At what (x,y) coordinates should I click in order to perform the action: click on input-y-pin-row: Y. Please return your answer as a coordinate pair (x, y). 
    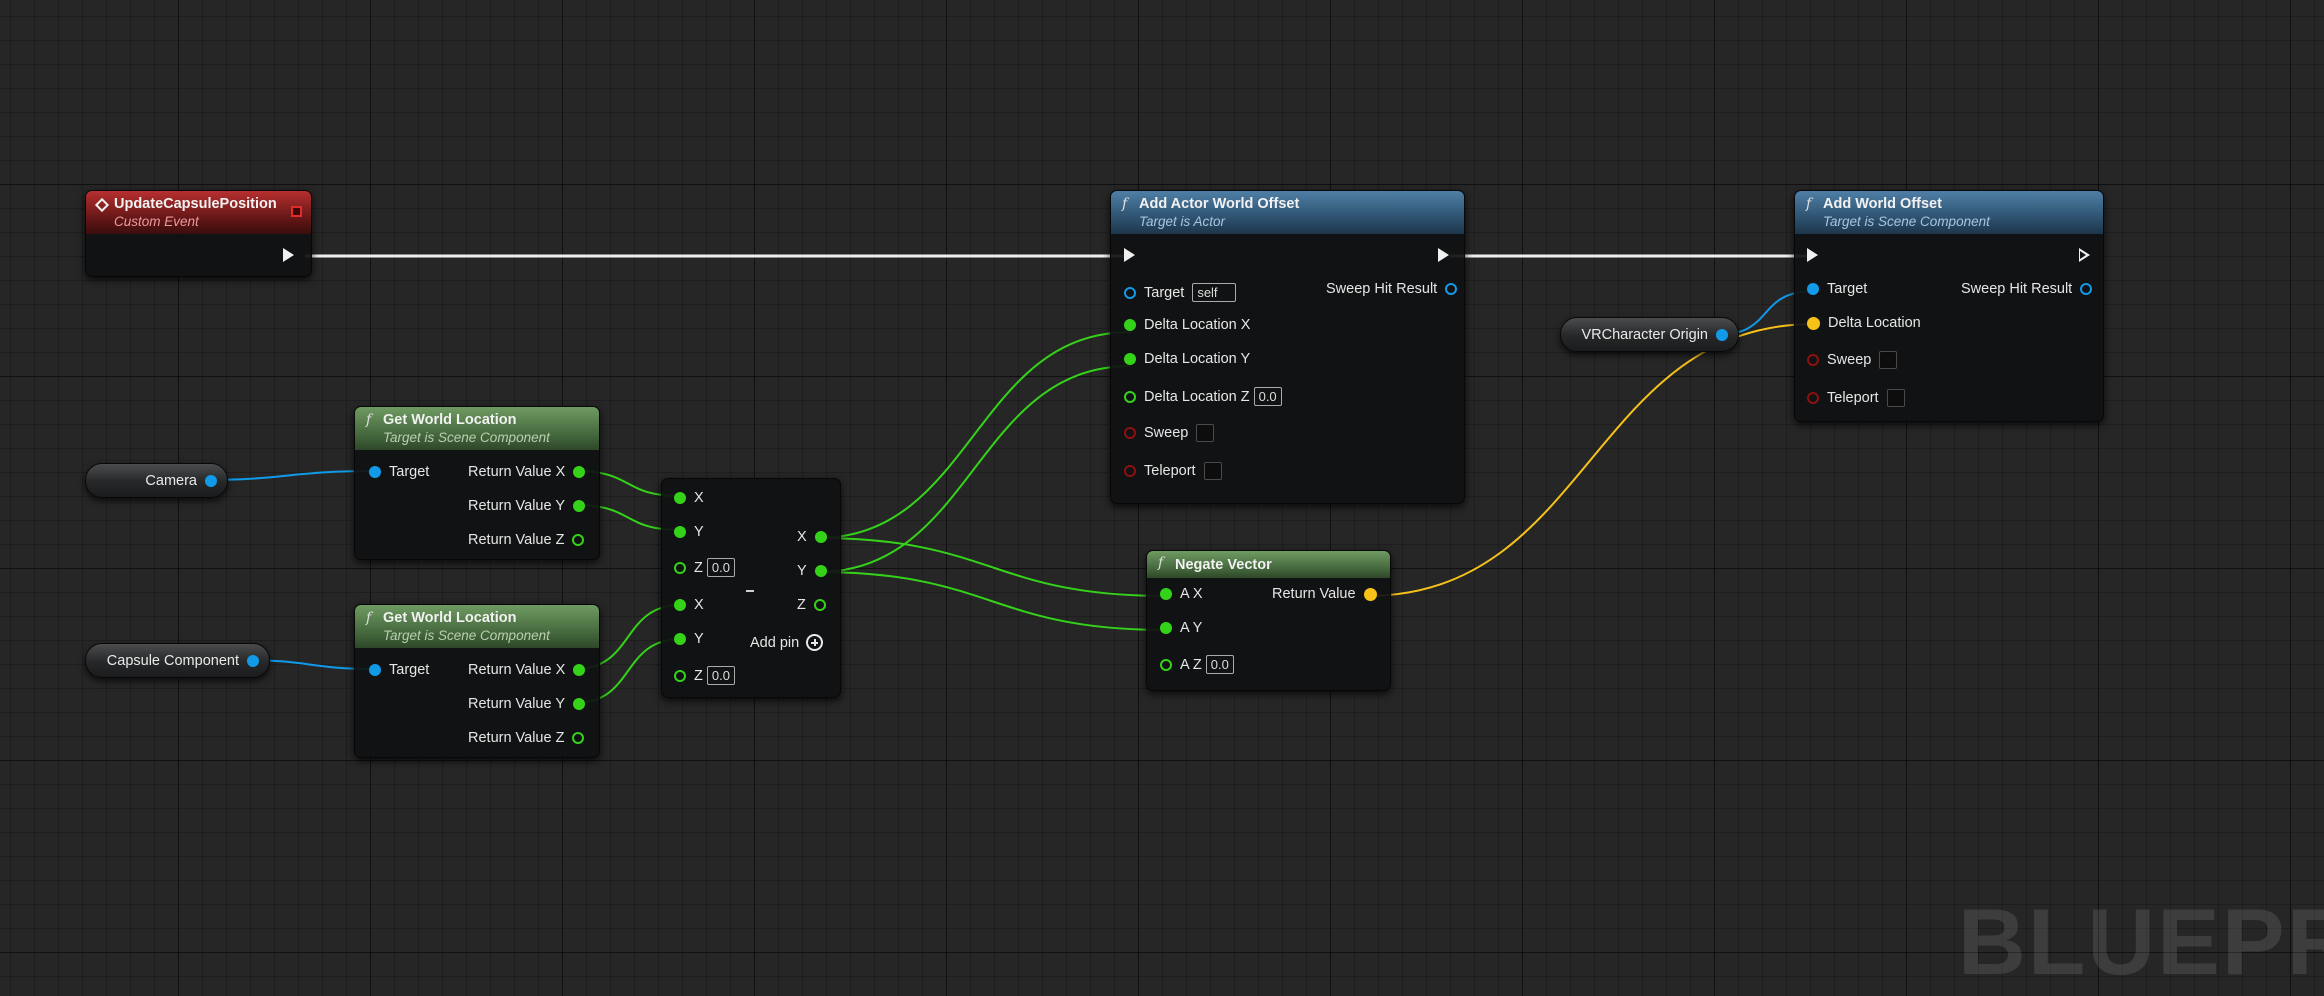
    Looking at the image, I should click on (693, 532).